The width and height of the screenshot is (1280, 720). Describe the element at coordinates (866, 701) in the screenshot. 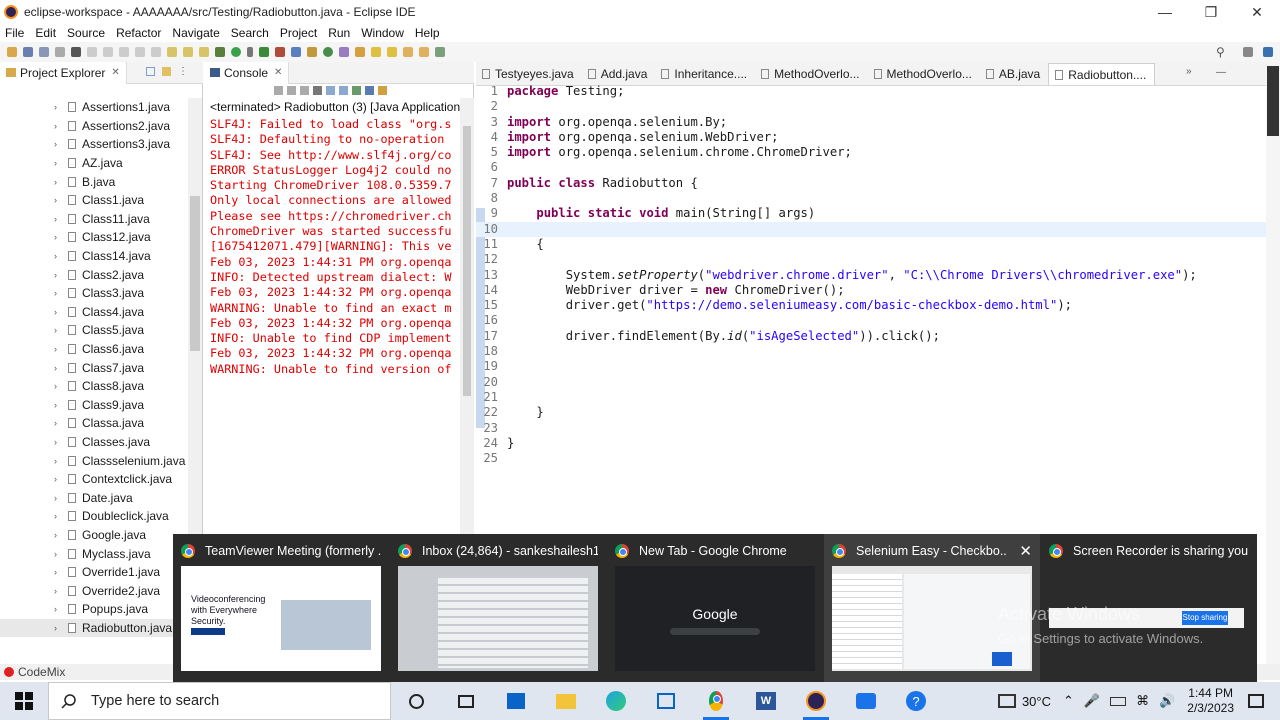

I see `screen-recorder-button` at that location.